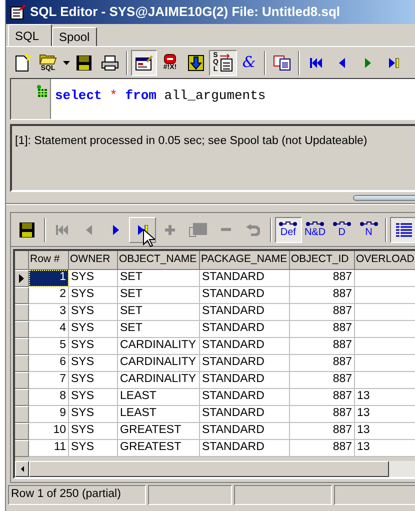  What do you see at coordinates (160, 95) in the screenshot?
I see `code-line: select * from all_arguments` at bounding box center [160, 95].